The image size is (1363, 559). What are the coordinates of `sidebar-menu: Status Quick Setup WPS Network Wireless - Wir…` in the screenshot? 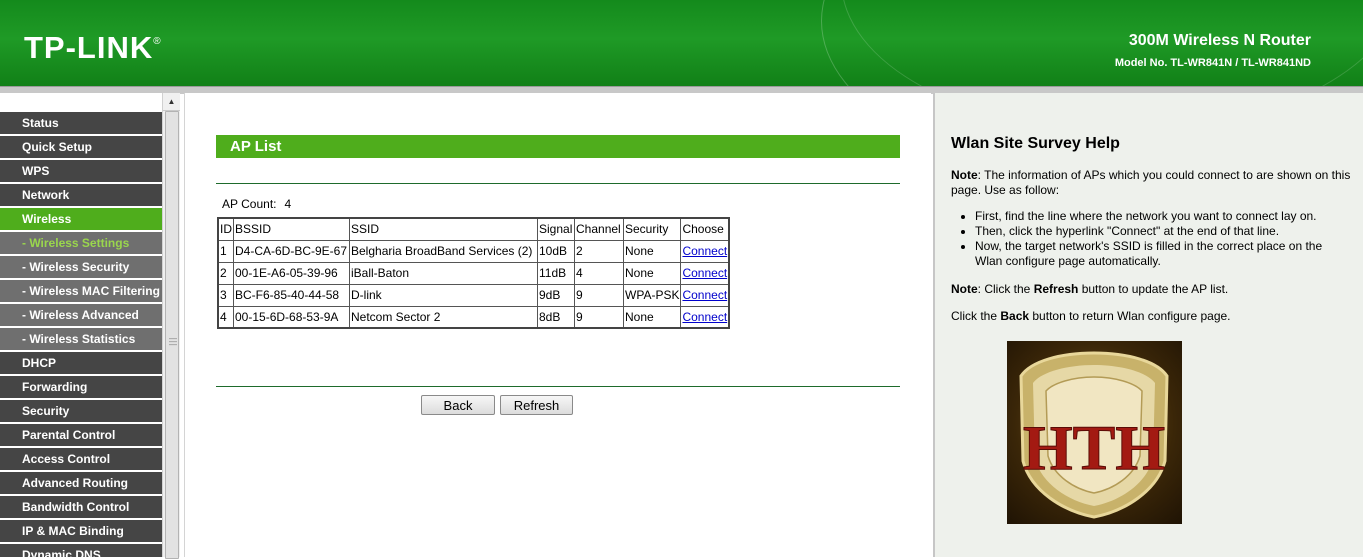 It's located at (81, 325).